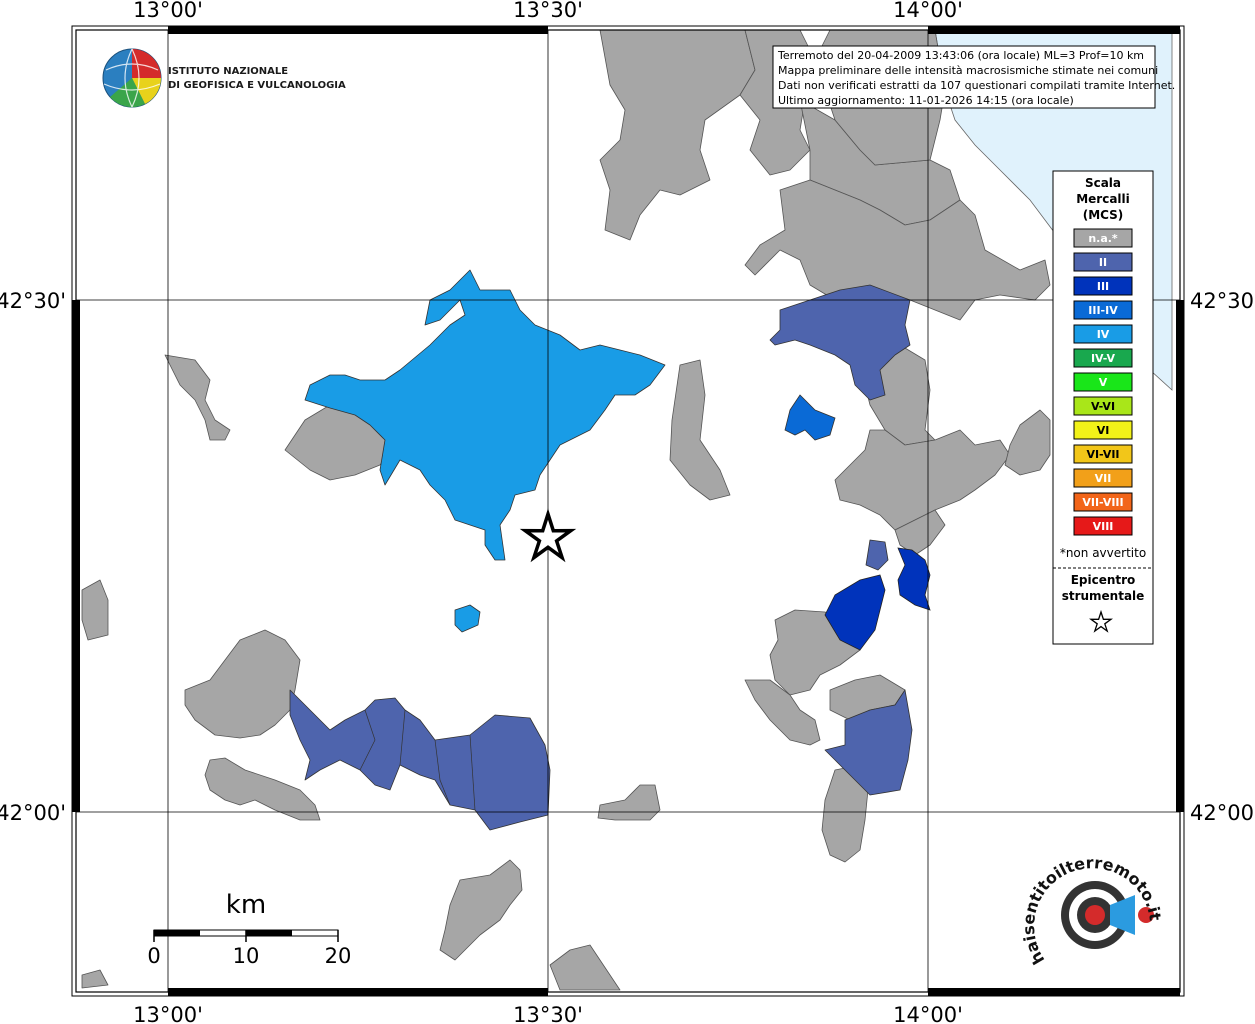 Image resolution: width=1255 pixels, height=1024 pixels. I want to click on right-label-4230: 42°30', so click(1222, 301).